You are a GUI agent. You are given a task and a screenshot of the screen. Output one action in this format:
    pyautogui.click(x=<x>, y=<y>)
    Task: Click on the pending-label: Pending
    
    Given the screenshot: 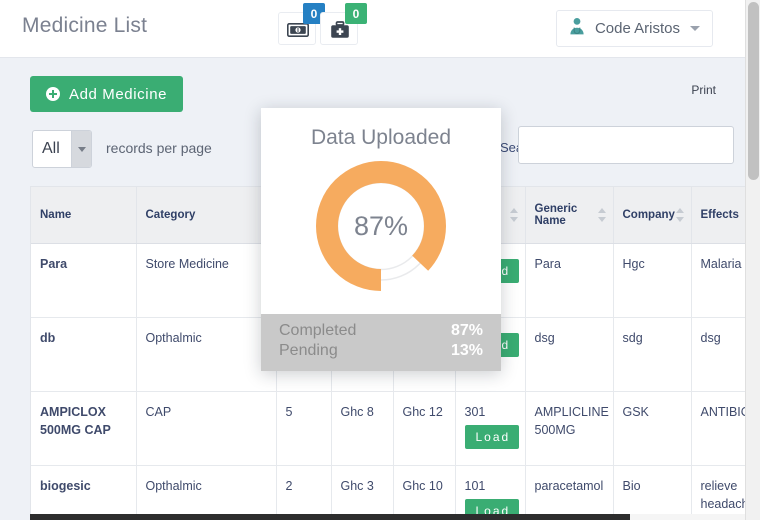 What is the action you would take?
    pyautogui.click(x=308, y=350)
    